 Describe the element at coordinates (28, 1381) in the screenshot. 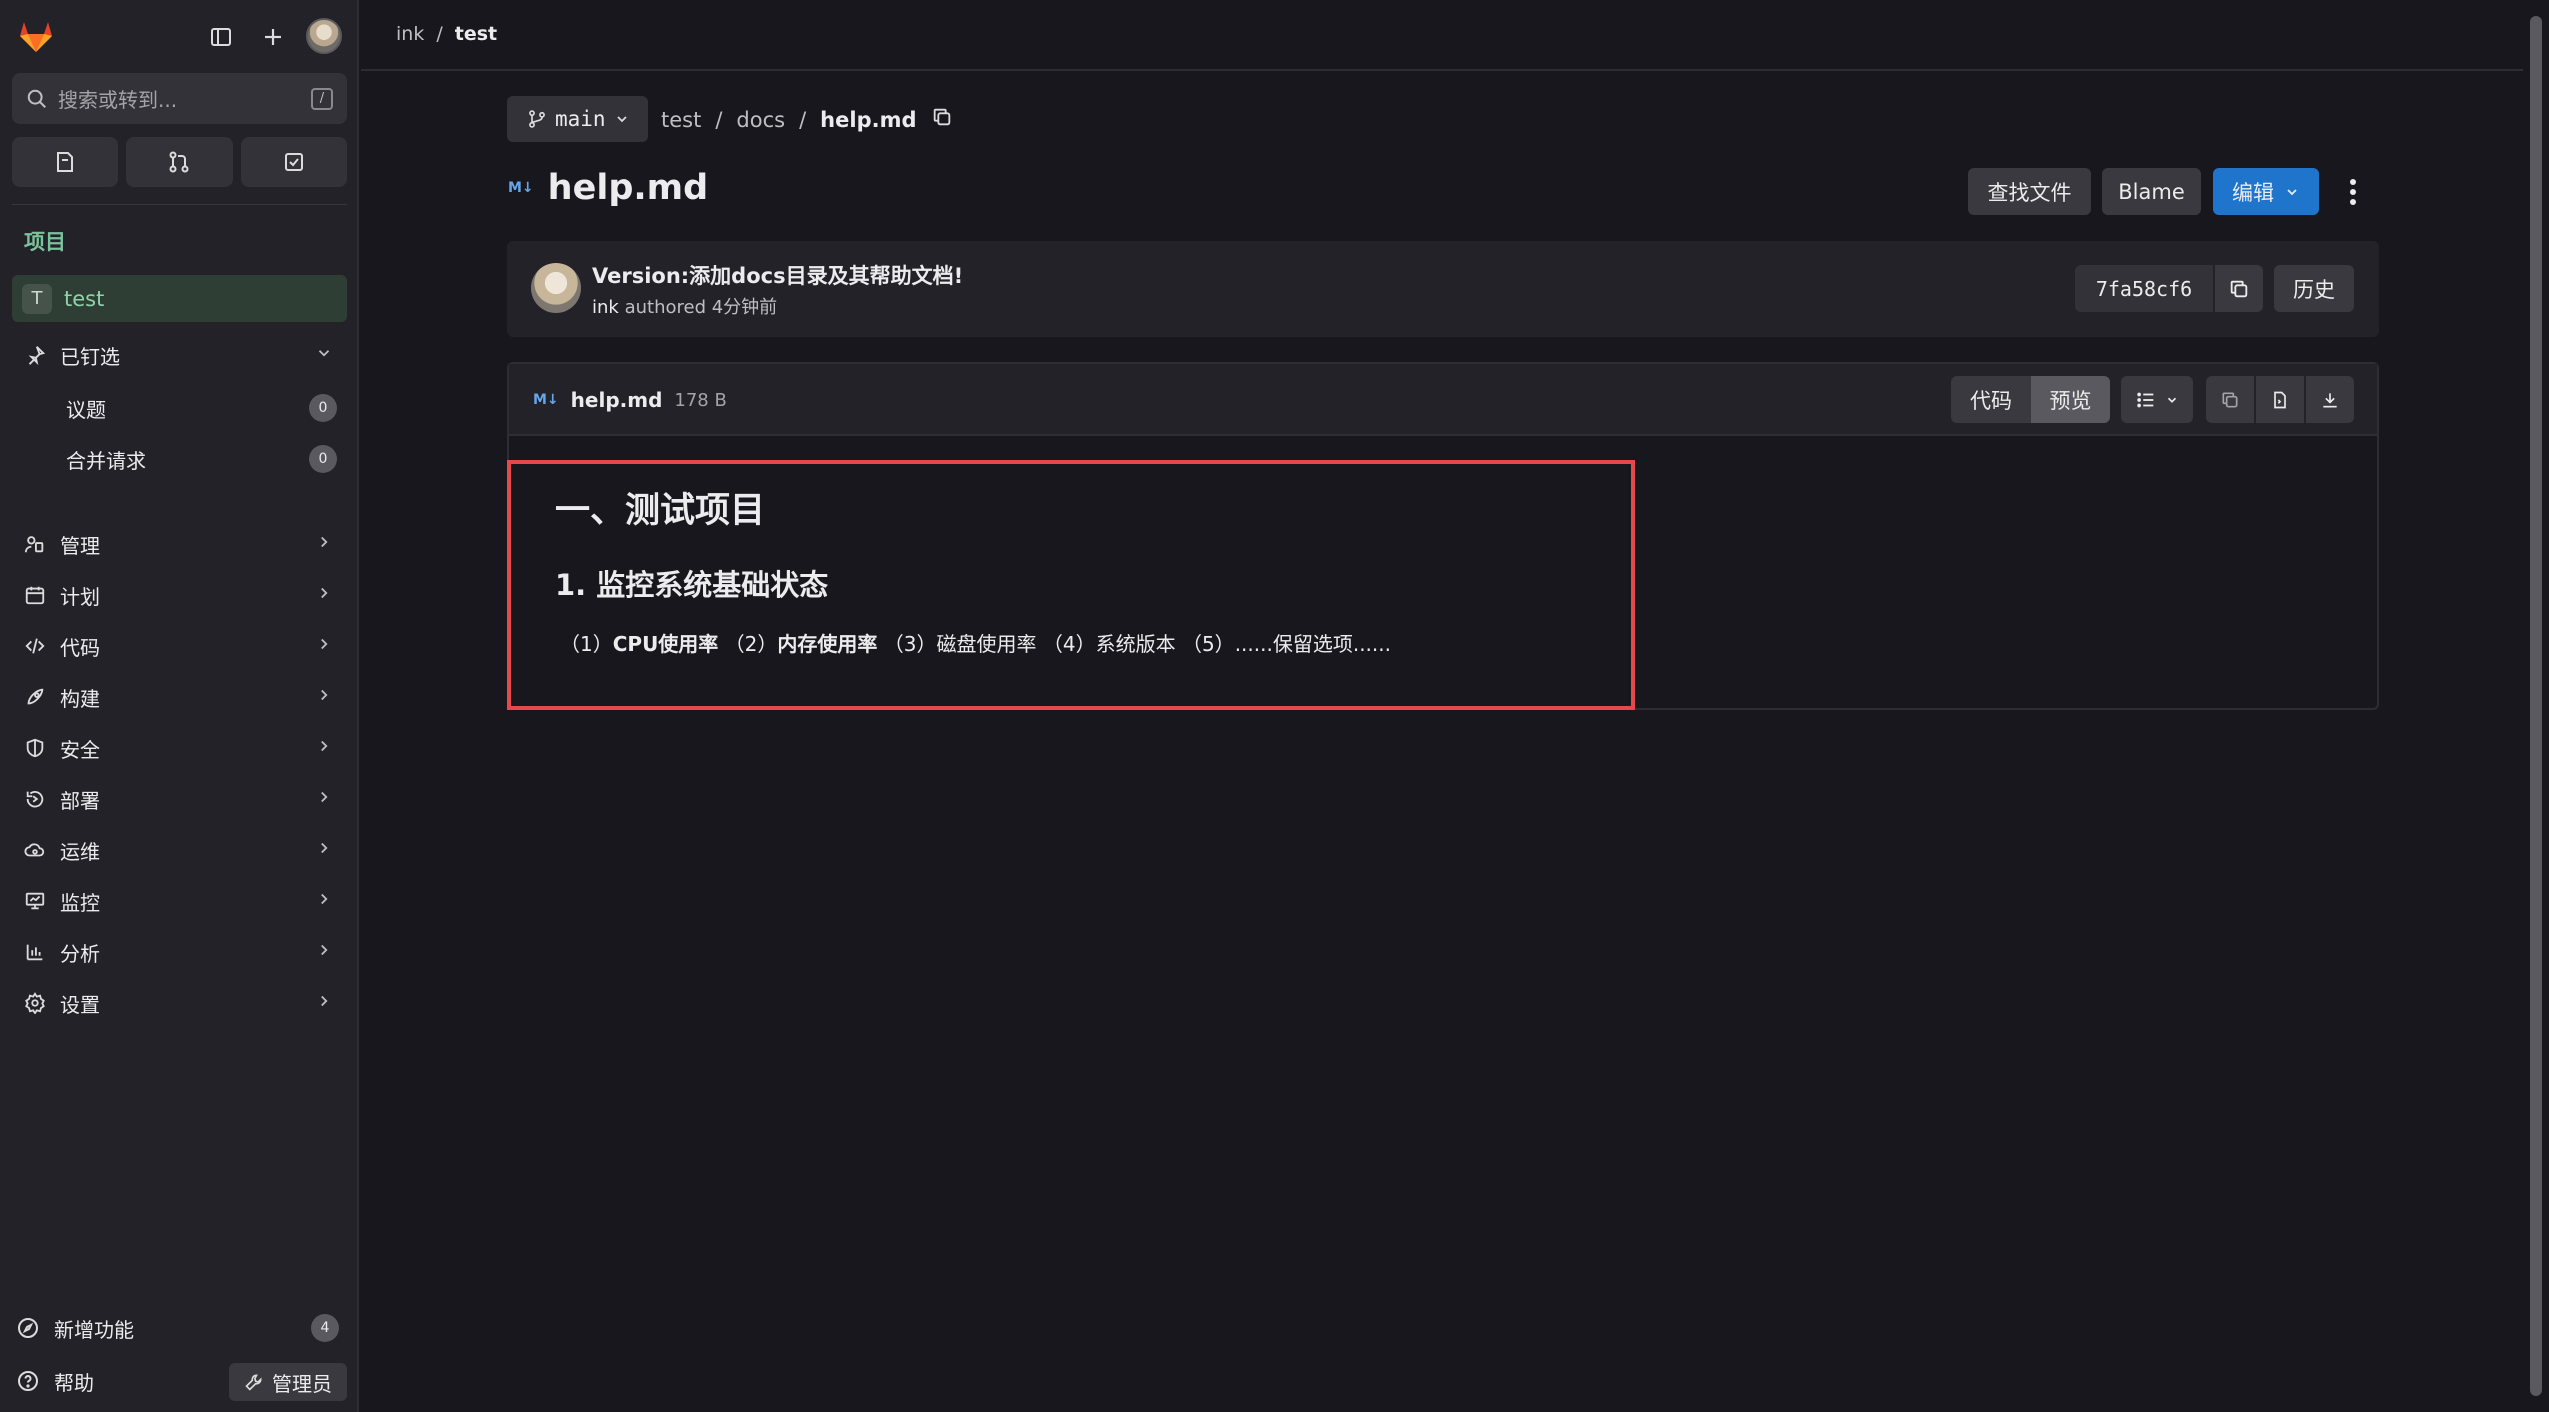

I see `help-icon` at that location.